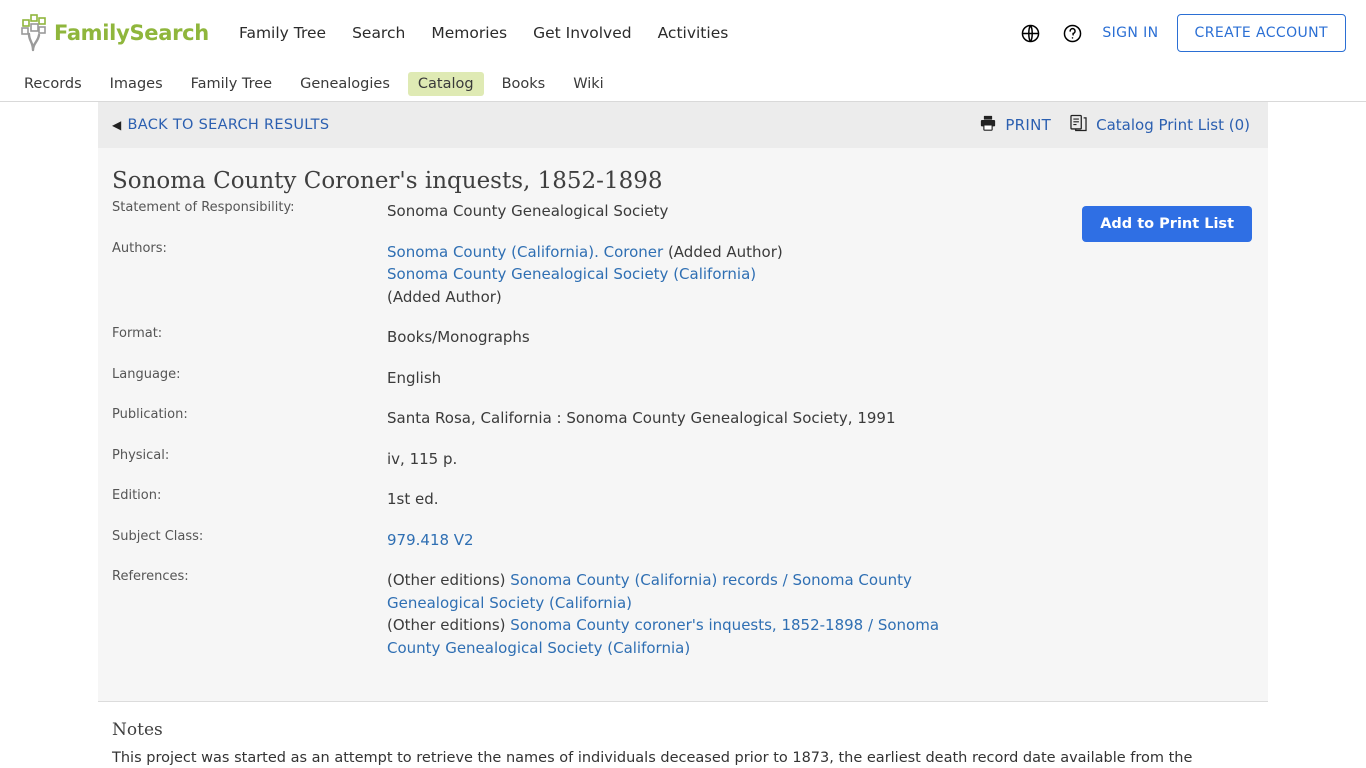 This screenshot has width=1366, height=768. What do you see at coordinates (137, 495) in the screenshot?
I see `record-field-label: Edition:` at bounding box center [137, 495].